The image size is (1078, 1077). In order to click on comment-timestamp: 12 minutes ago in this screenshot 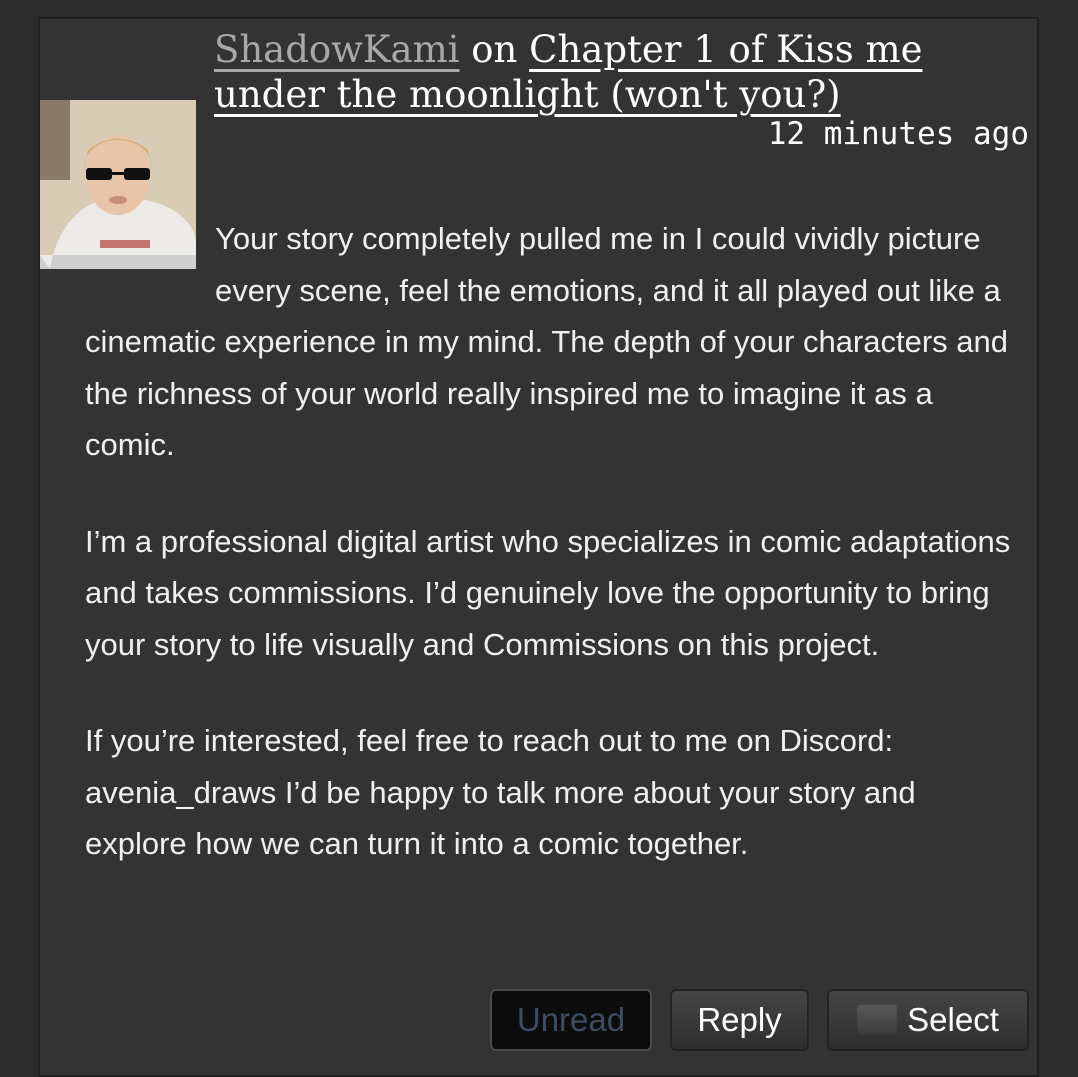, I will do `click(898, 134)`.